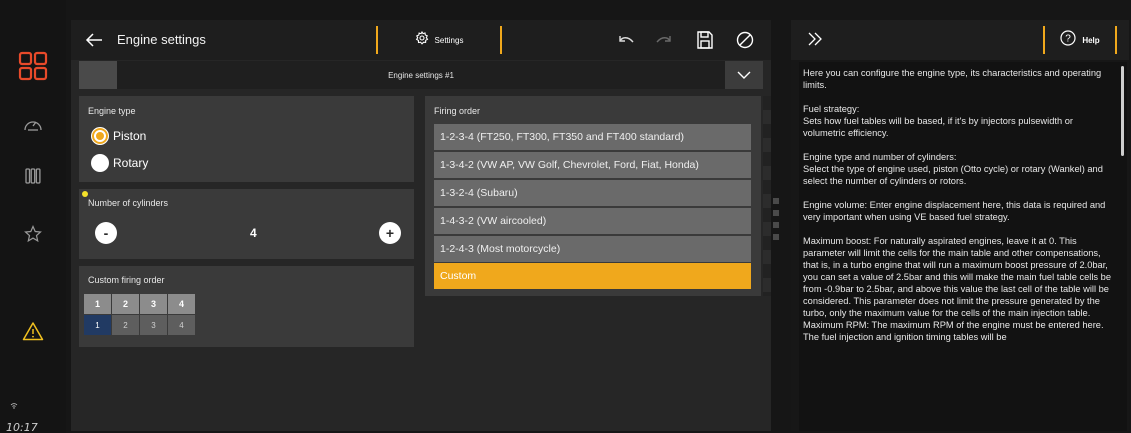 The width and height of the screenshot is (1131, 433). I want to click on radio-off-icon, so click(100, 163).